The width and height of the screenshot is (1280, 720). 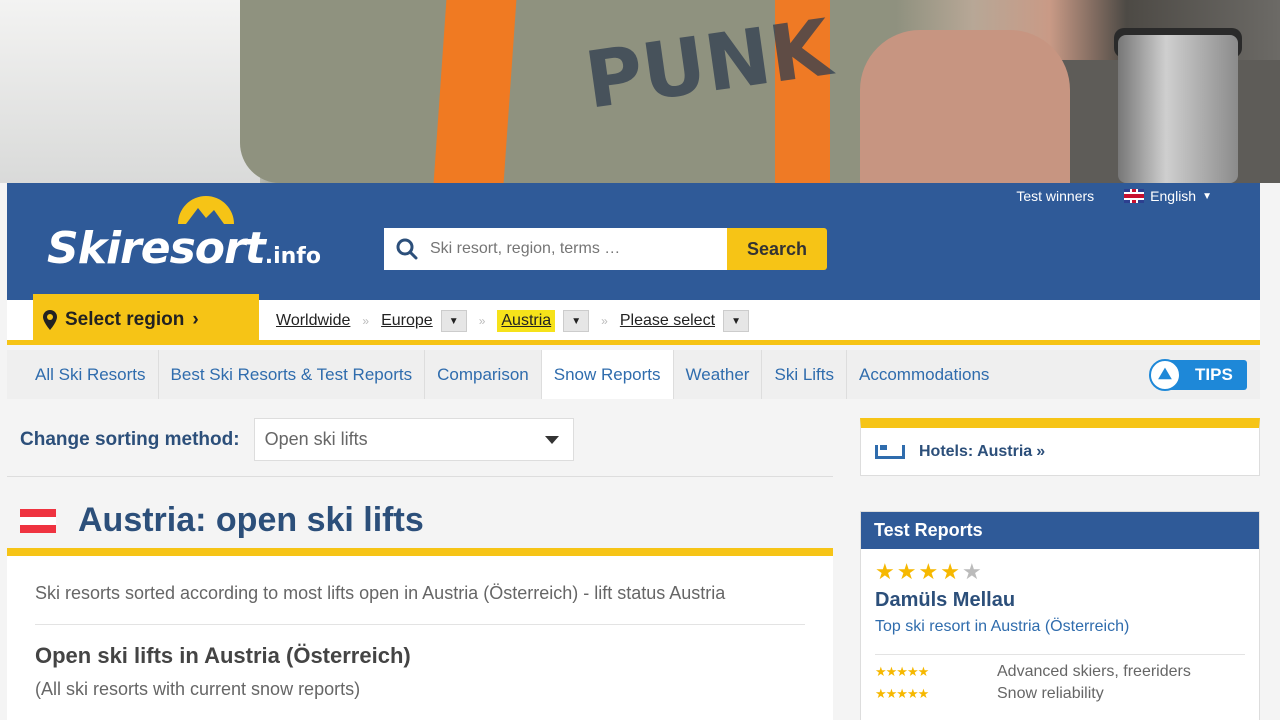 What do you see at coordinates (1067, 600) in the screenshot?
I see `resort-name-link: Damüls Mellau` at bounding box center [1067, 600].